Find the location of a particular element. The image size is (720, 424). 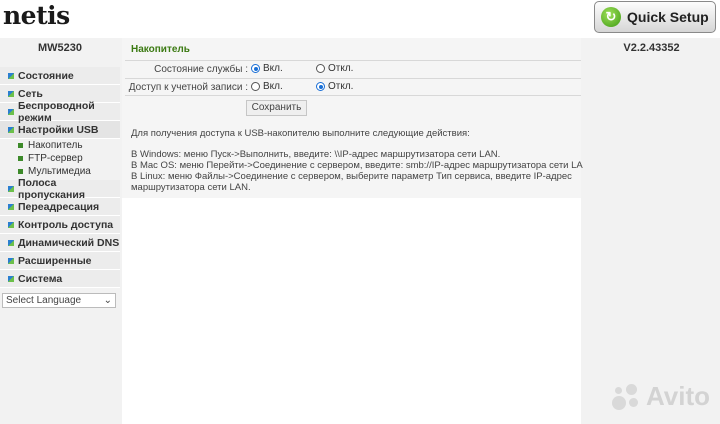

service-status-row: Состояние службы : Вкл. Откл. is located at coordinates (353, 68).